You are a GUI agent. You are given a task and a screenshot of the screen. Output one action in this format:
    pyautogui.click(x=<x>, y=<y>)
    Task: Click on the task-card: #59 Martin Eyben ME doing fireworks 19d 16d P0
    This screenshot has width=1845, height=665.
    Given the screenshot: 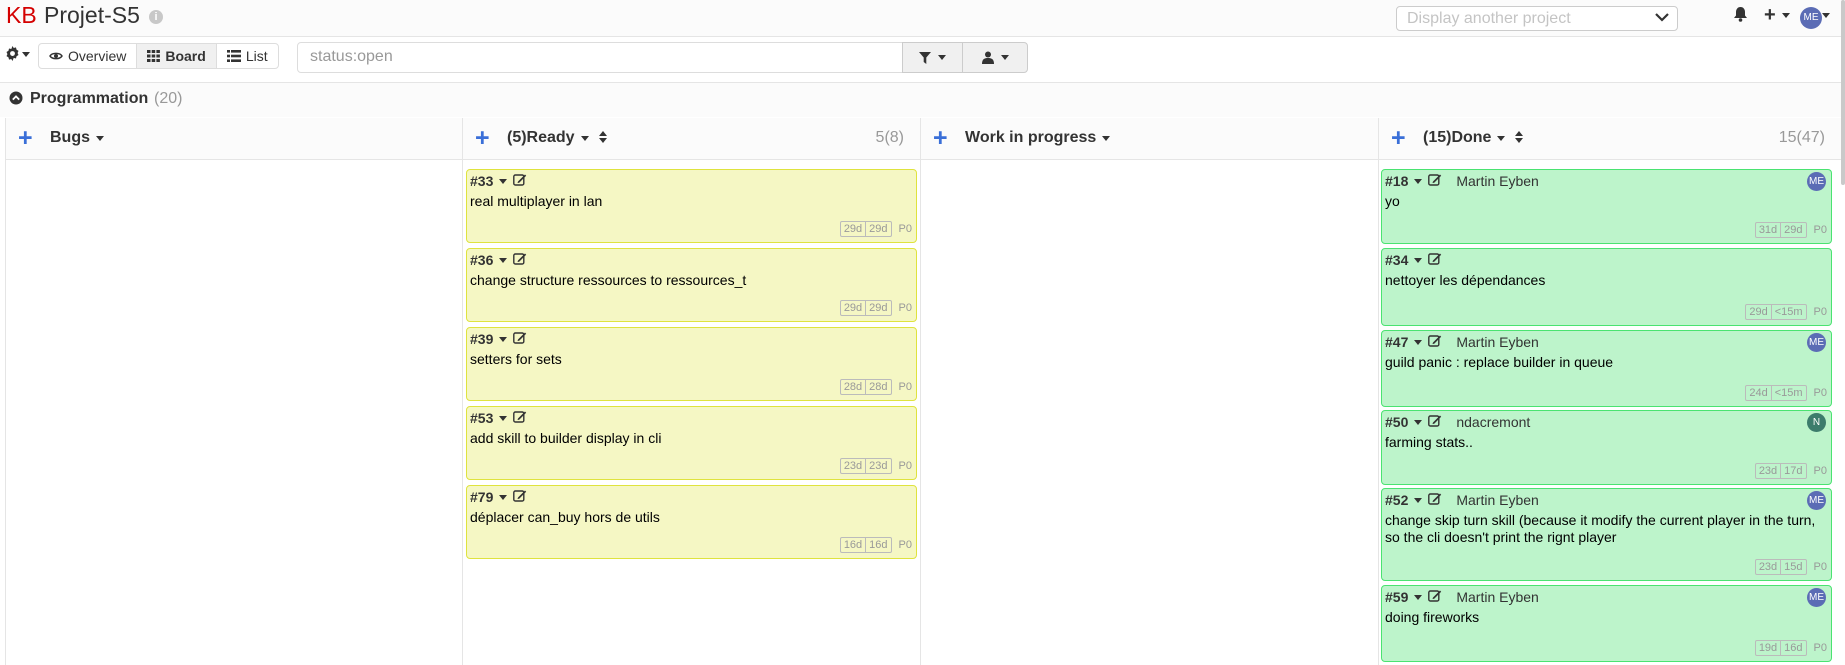 What is the action you would take?
    pyautogui.click(x=1606, y=623)
    